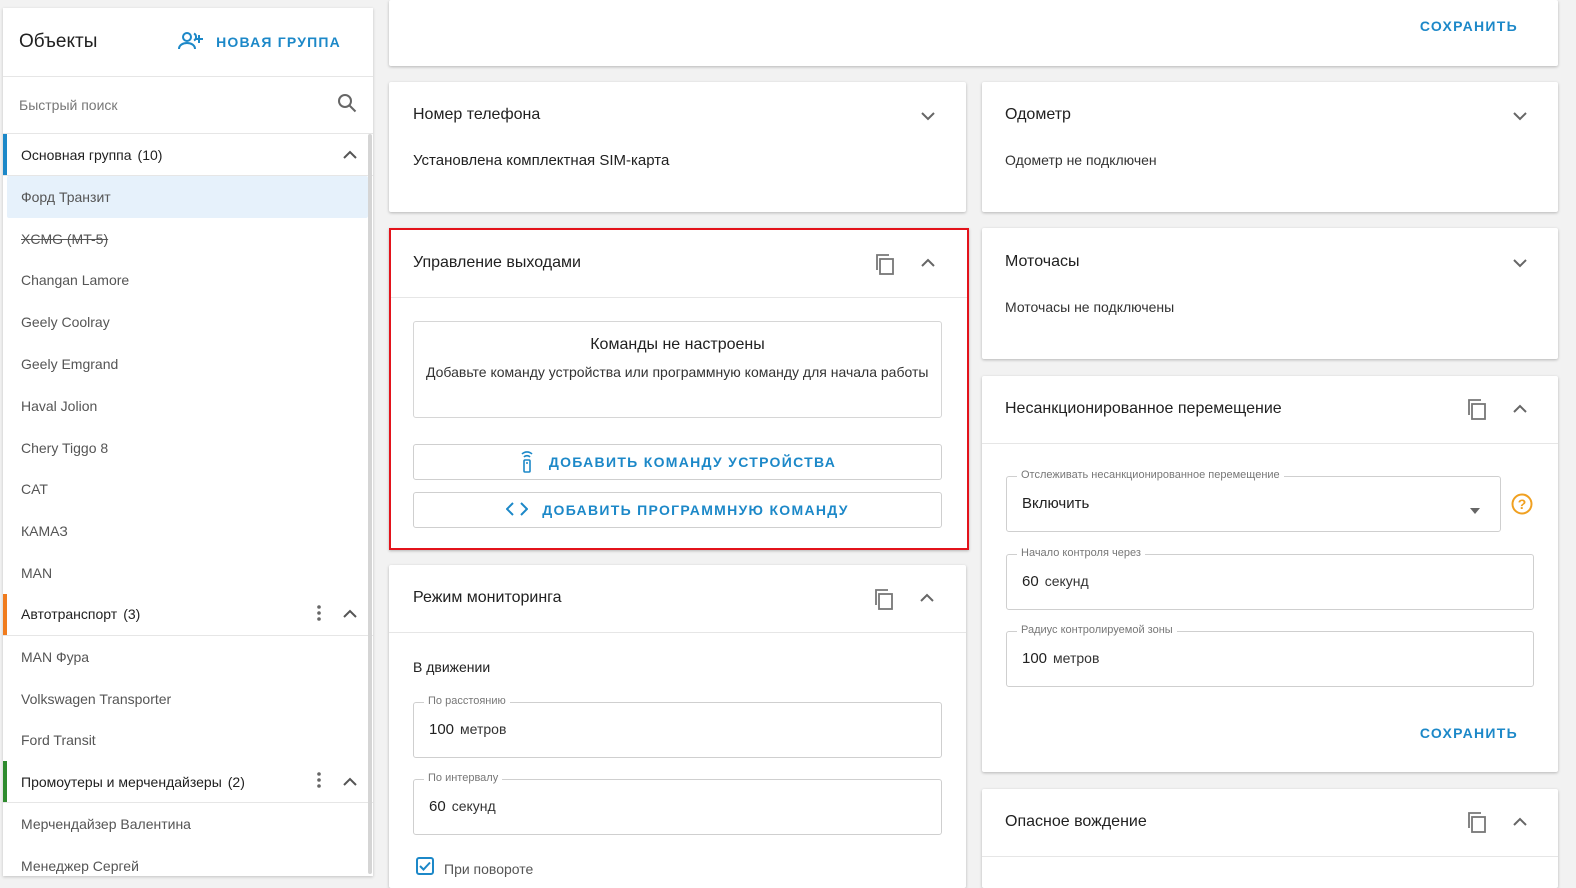  Describe the element at coordinates (677, 726) in the screenshot. I see `distance-field: По расстоянию 100 метров` at that location.